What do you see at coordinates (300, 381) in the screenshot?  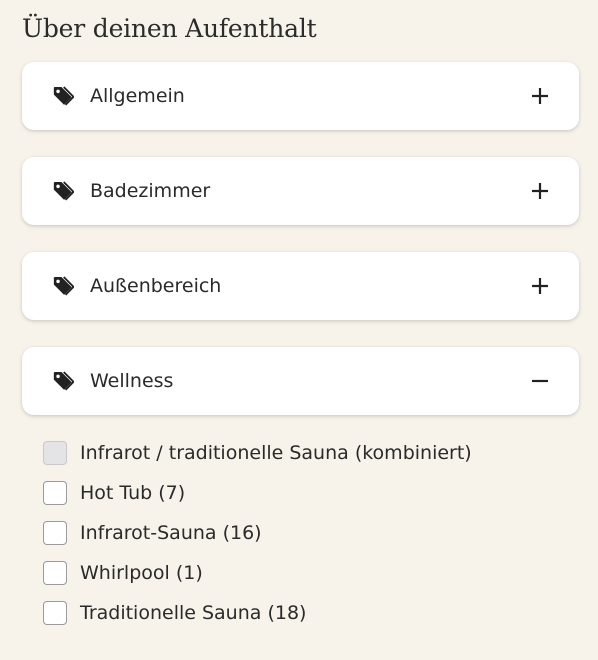 I see `accordion-wellness: Wellness` at bounding box center [300, 381].